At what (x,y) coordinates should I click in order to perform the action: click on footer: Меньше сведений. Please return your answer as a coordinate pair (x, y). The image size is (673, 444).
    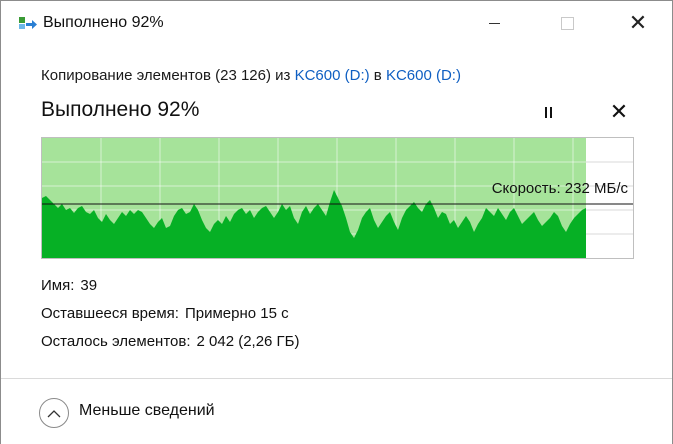
    Looking at the image, I should click on (336, 411).